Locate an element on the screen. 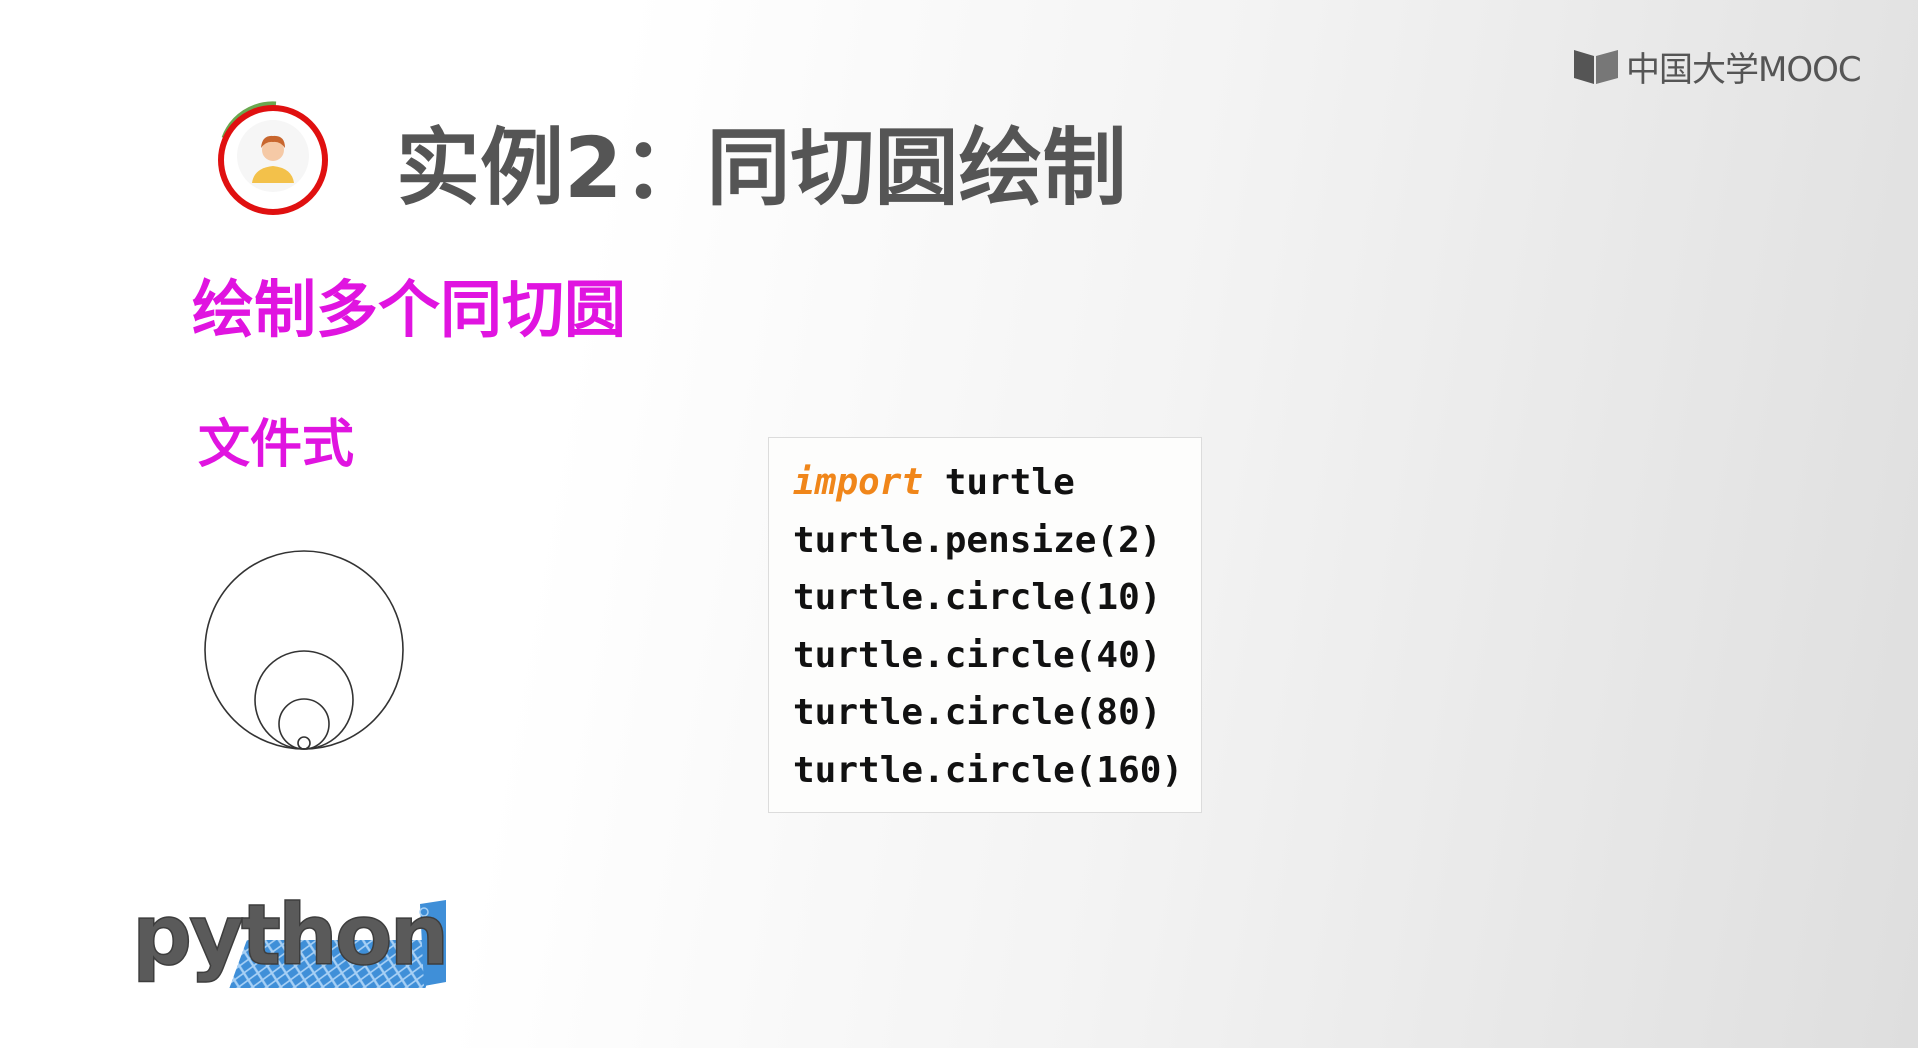 The height and width of the screenshot is (1048, 1918). mooc-logo: 中国大学MOOC is located at coordinates (1717, 67).